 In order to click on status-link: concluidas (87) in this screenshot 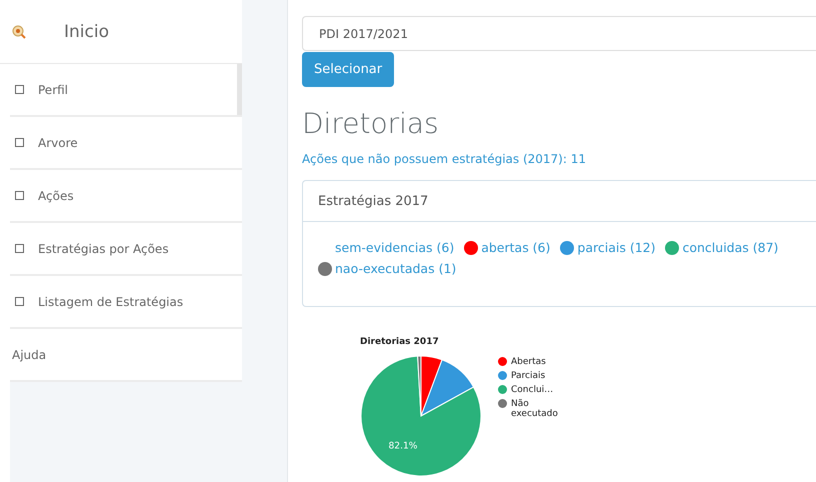, I will do `click(721, 246)`.